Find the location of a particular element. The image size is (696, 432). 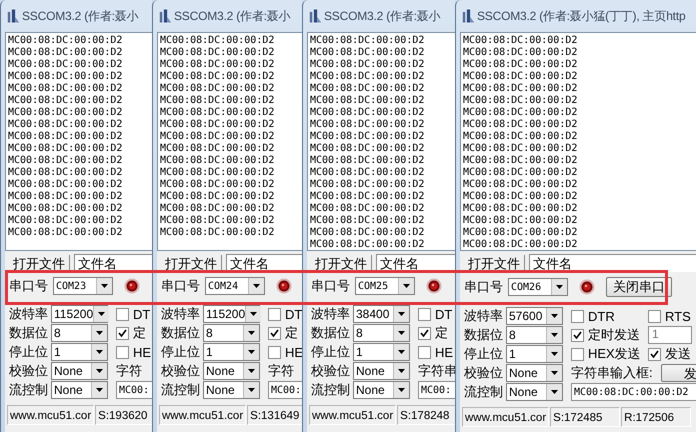

filename-field: 文件名 is located at coordinates (612, 263).